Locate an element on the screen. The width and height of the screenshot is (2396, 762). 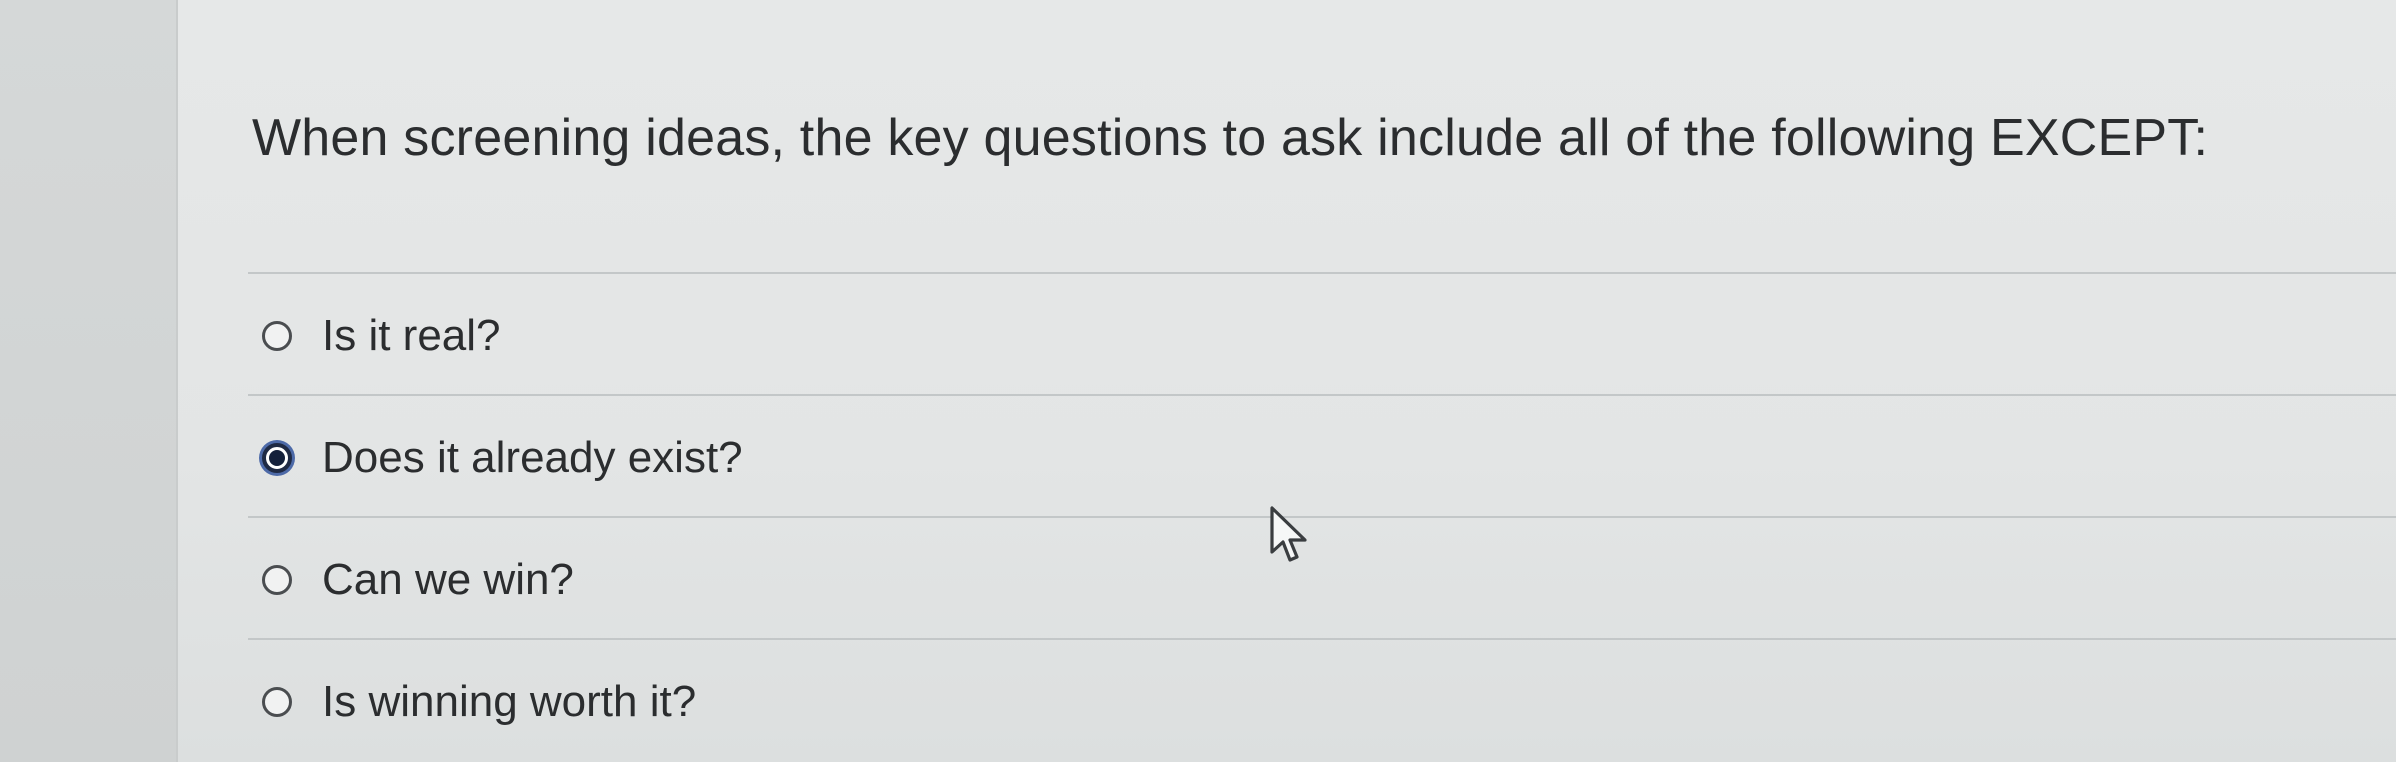
option-label: Is it real? is located at coordinates (411, 335).